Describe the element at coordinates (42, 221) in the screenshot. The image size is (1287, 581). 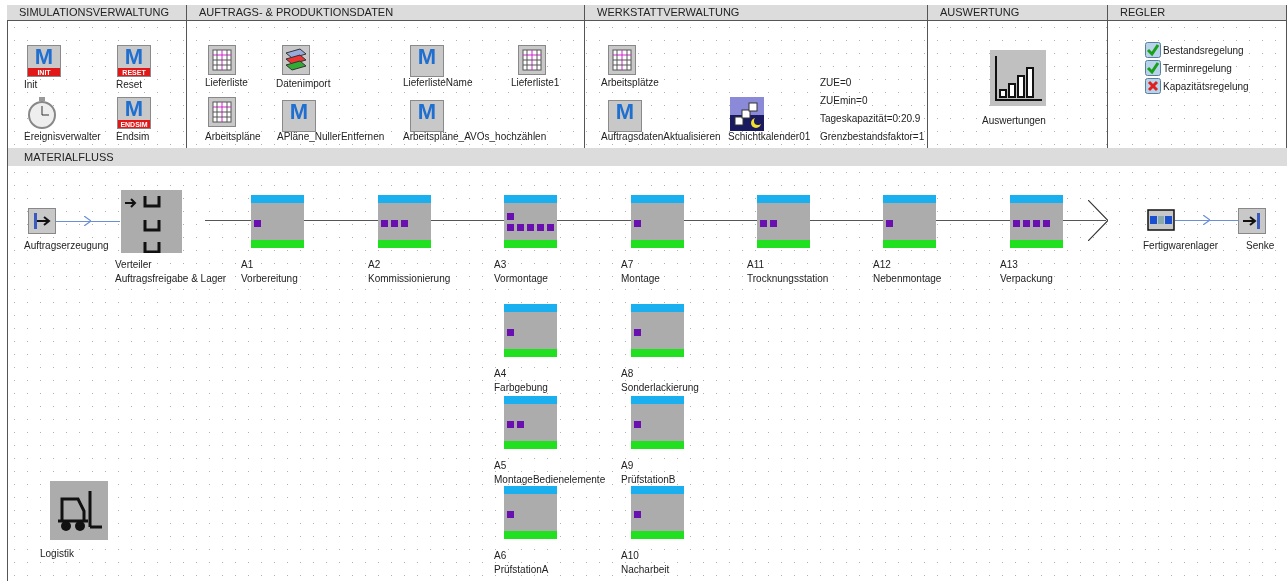
I see `source-icon` at that location.